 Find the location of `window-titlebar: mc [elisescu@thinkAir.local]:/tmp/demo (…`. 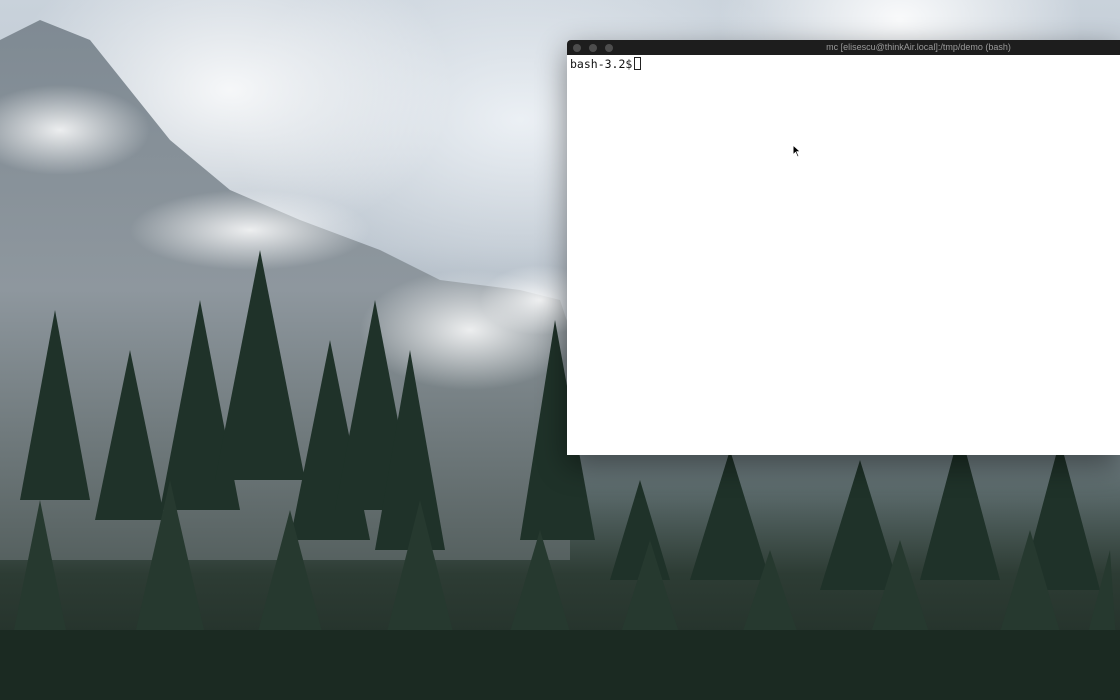

window-titlebar: mc [elisescu@thinkAir.local]:/tmp/demo (… is located at coordinates (843, 47).